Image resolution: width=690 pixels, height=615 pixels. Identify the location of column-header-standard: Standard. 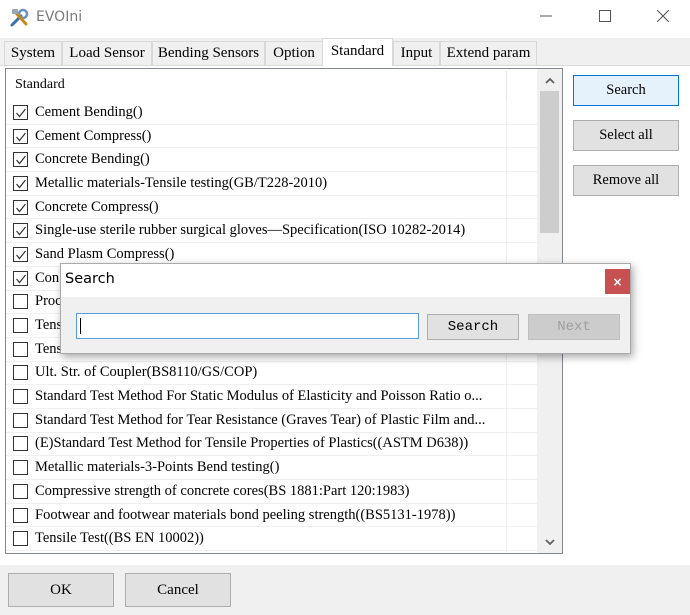
(271, 85).